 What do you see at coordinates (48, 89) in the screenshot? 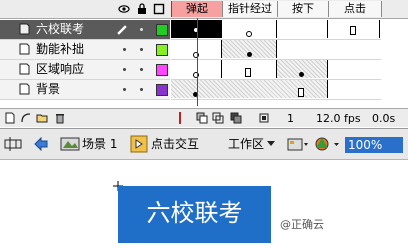
I see `layer-name: 背景` at bounding box center [48, 89].